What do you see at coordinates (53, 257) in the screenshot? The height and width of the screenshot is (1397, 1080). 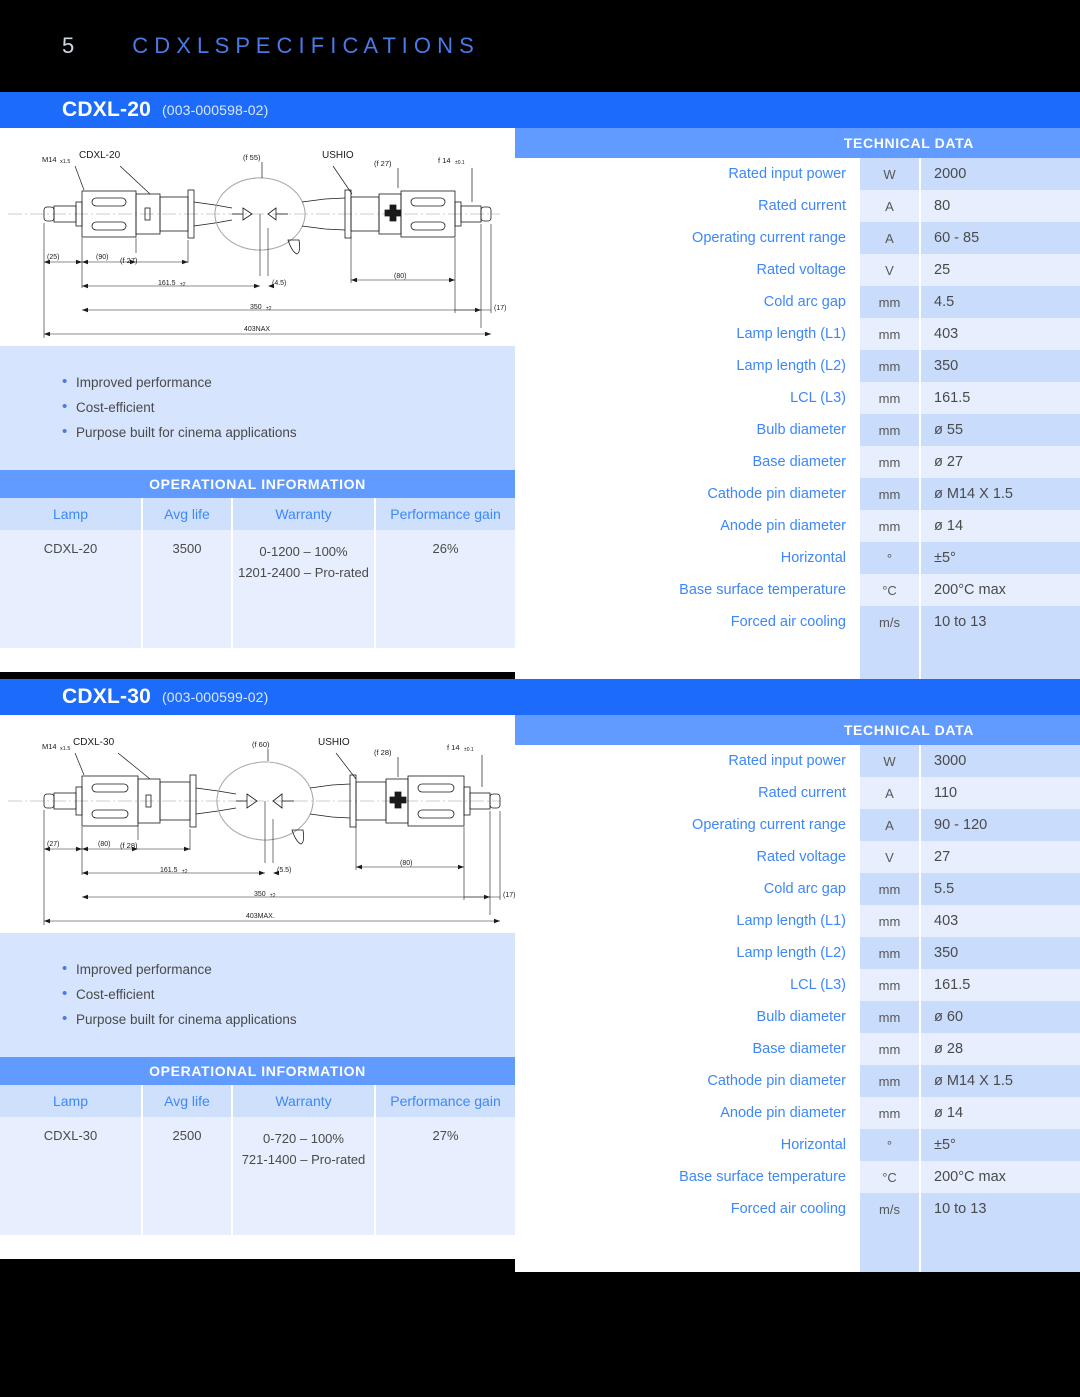 I see `dim-25: (25)` at bounding box center [53, 257].